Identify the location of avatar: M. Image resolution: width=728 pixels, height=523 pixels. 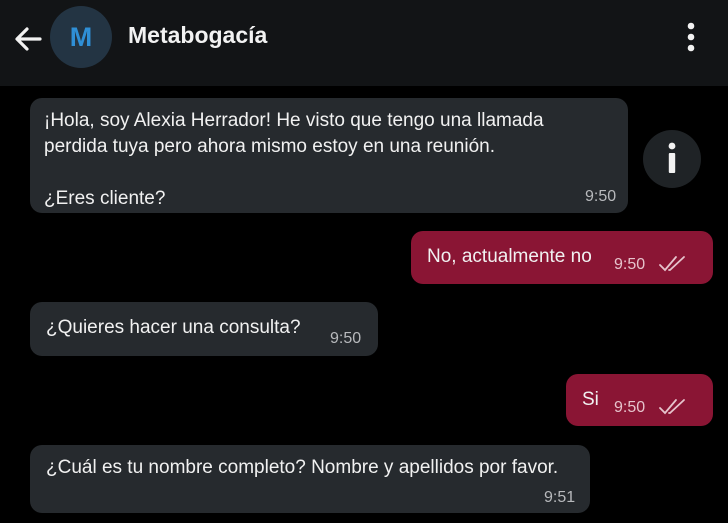
(81, 37).